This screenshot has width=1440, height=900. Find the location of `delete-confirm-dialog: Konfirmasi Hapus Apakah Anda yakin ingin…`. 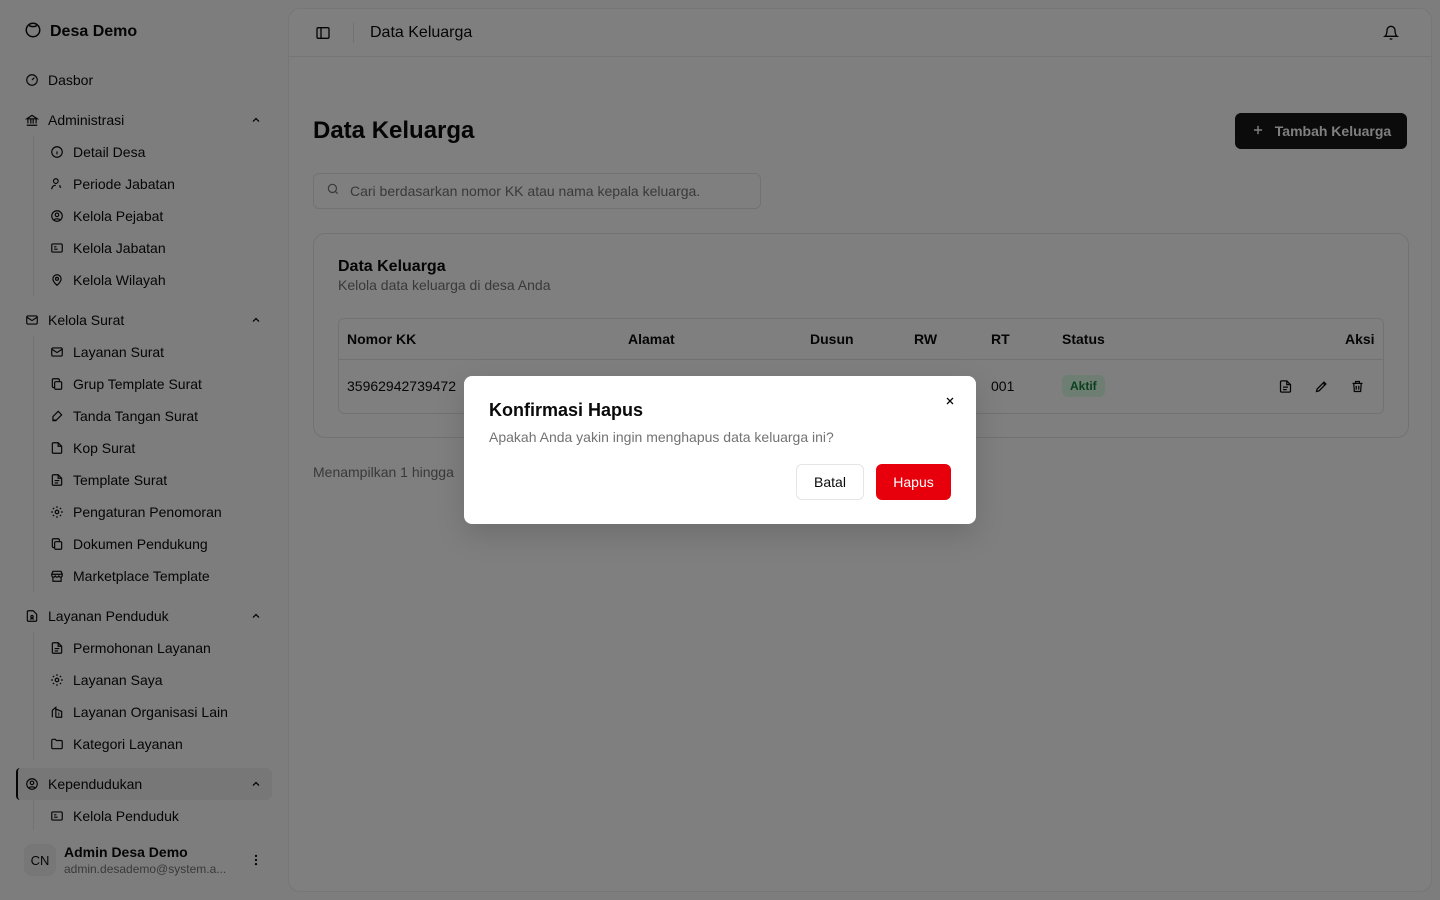

delete-confirm-dialog: Konfirmasi Hapus Apakah Anda yakin ingin… is located at coordinates (720, 450).